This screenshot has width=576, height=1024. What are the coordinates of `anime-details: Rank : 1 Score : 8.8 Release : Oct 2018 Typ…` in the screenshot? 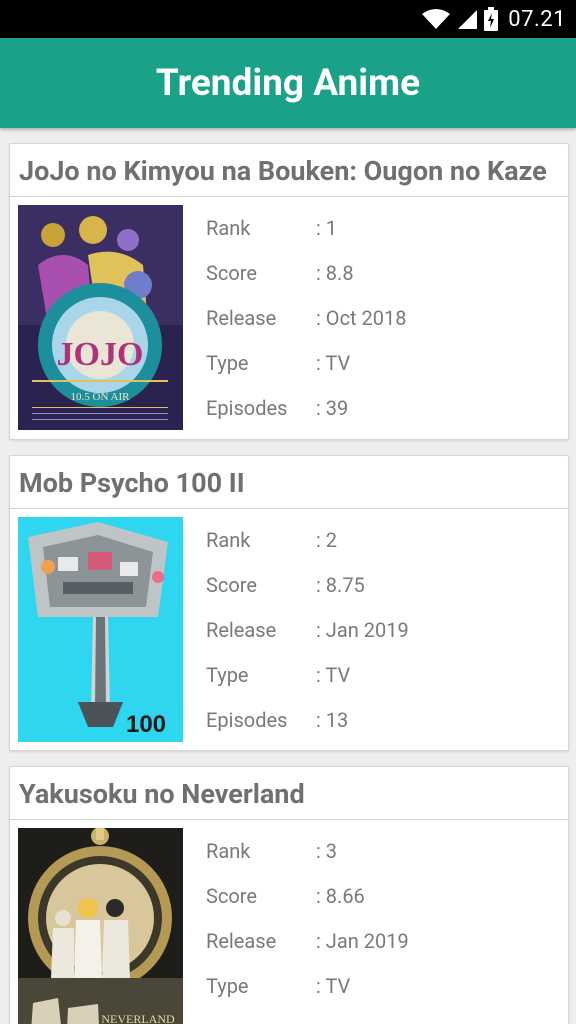 It's located at (381, 317).